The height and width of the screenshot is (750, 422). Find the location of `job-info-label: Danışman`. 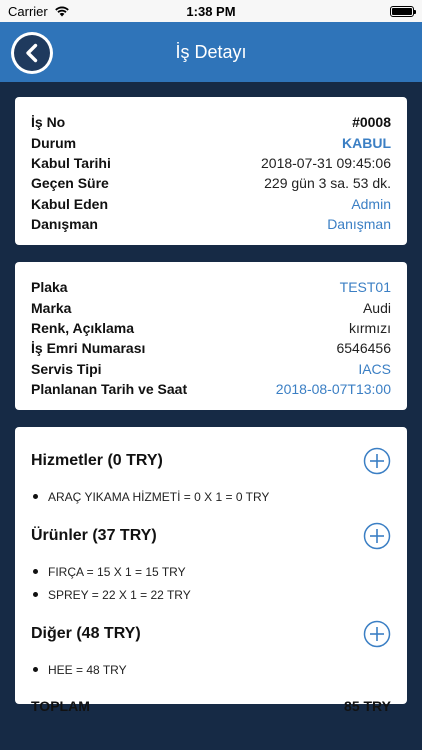

job-info-label: Danışman is located at coordinates (64, 224).